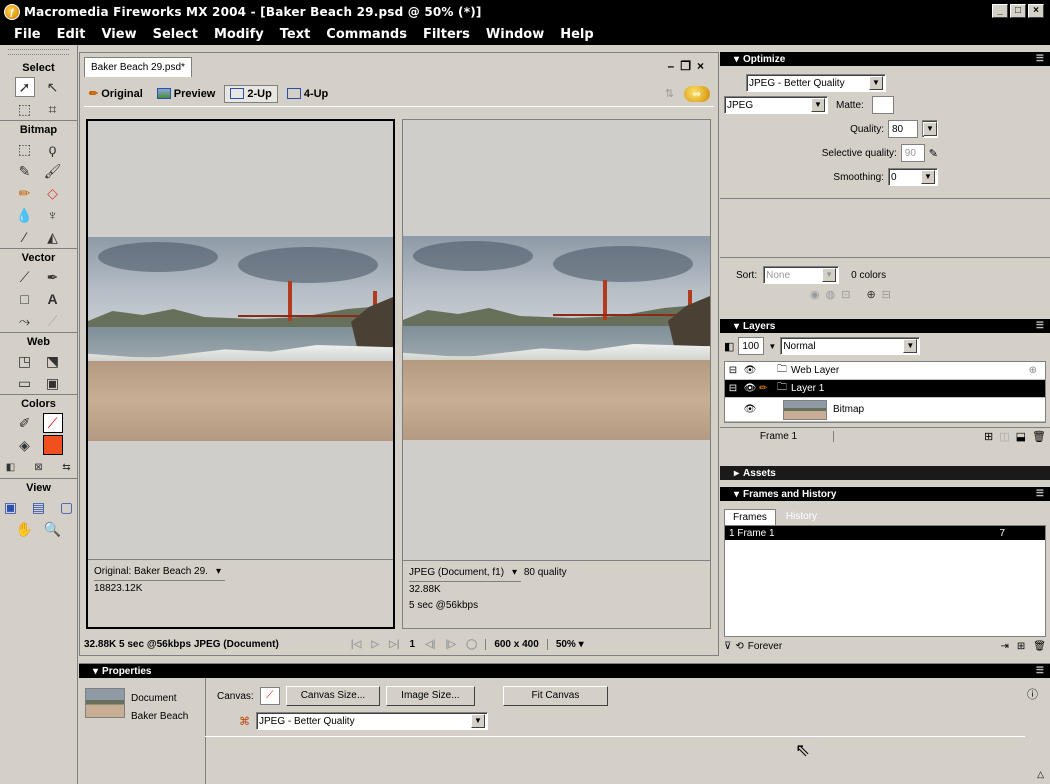 The image size is (1050, 784). Describe the element at coordinates (25, 423) in the screenshot. I see `stroke-color-icon: ✐` at that location.